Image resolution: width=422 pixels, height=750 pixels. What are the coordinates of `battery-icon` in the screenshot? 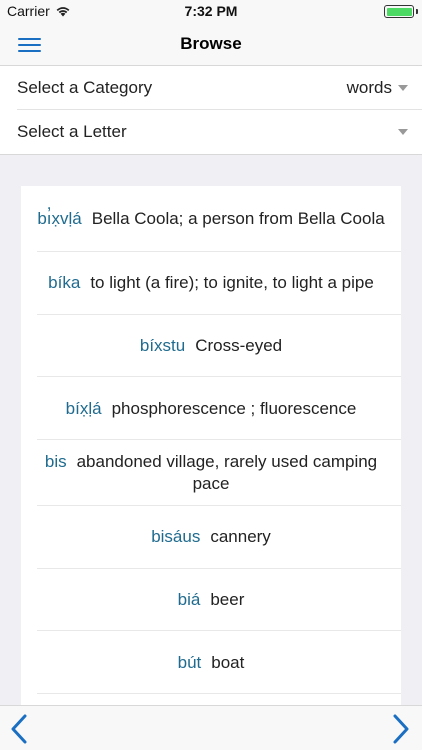 It's located at (401, 11).